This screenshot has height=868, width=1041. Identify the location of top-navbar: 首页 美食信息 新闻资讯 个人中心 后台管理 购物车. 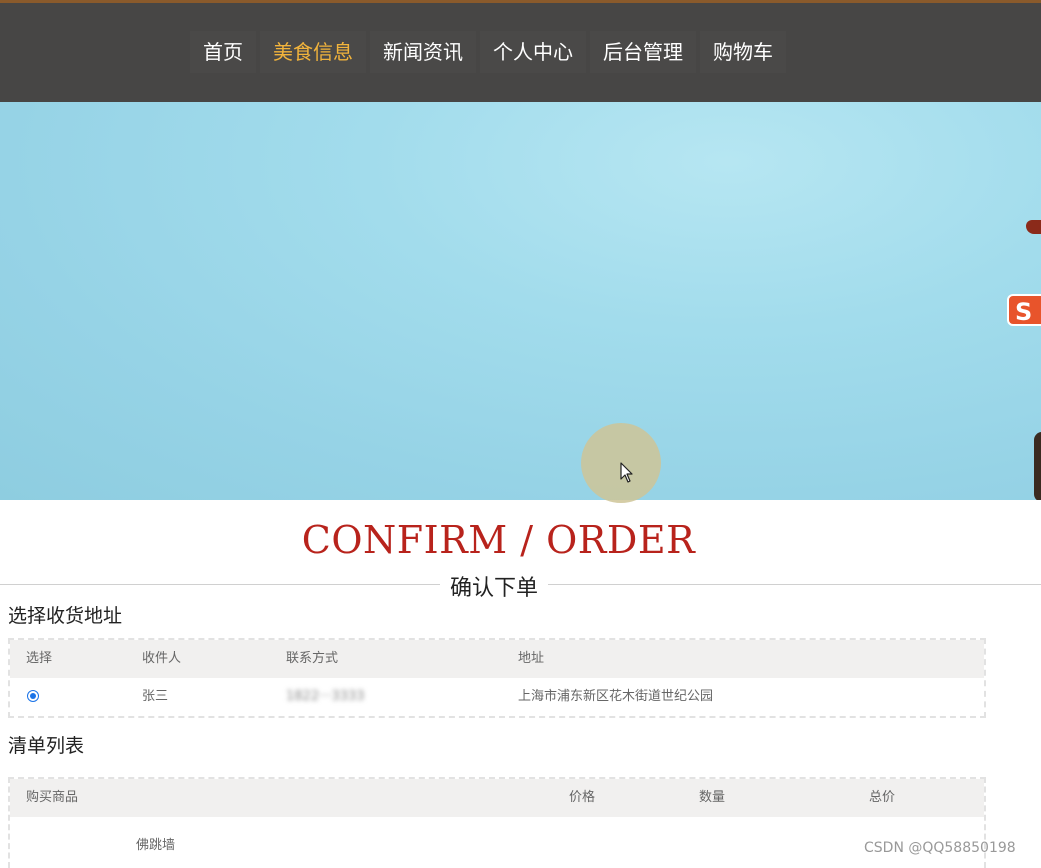
(520, 52).